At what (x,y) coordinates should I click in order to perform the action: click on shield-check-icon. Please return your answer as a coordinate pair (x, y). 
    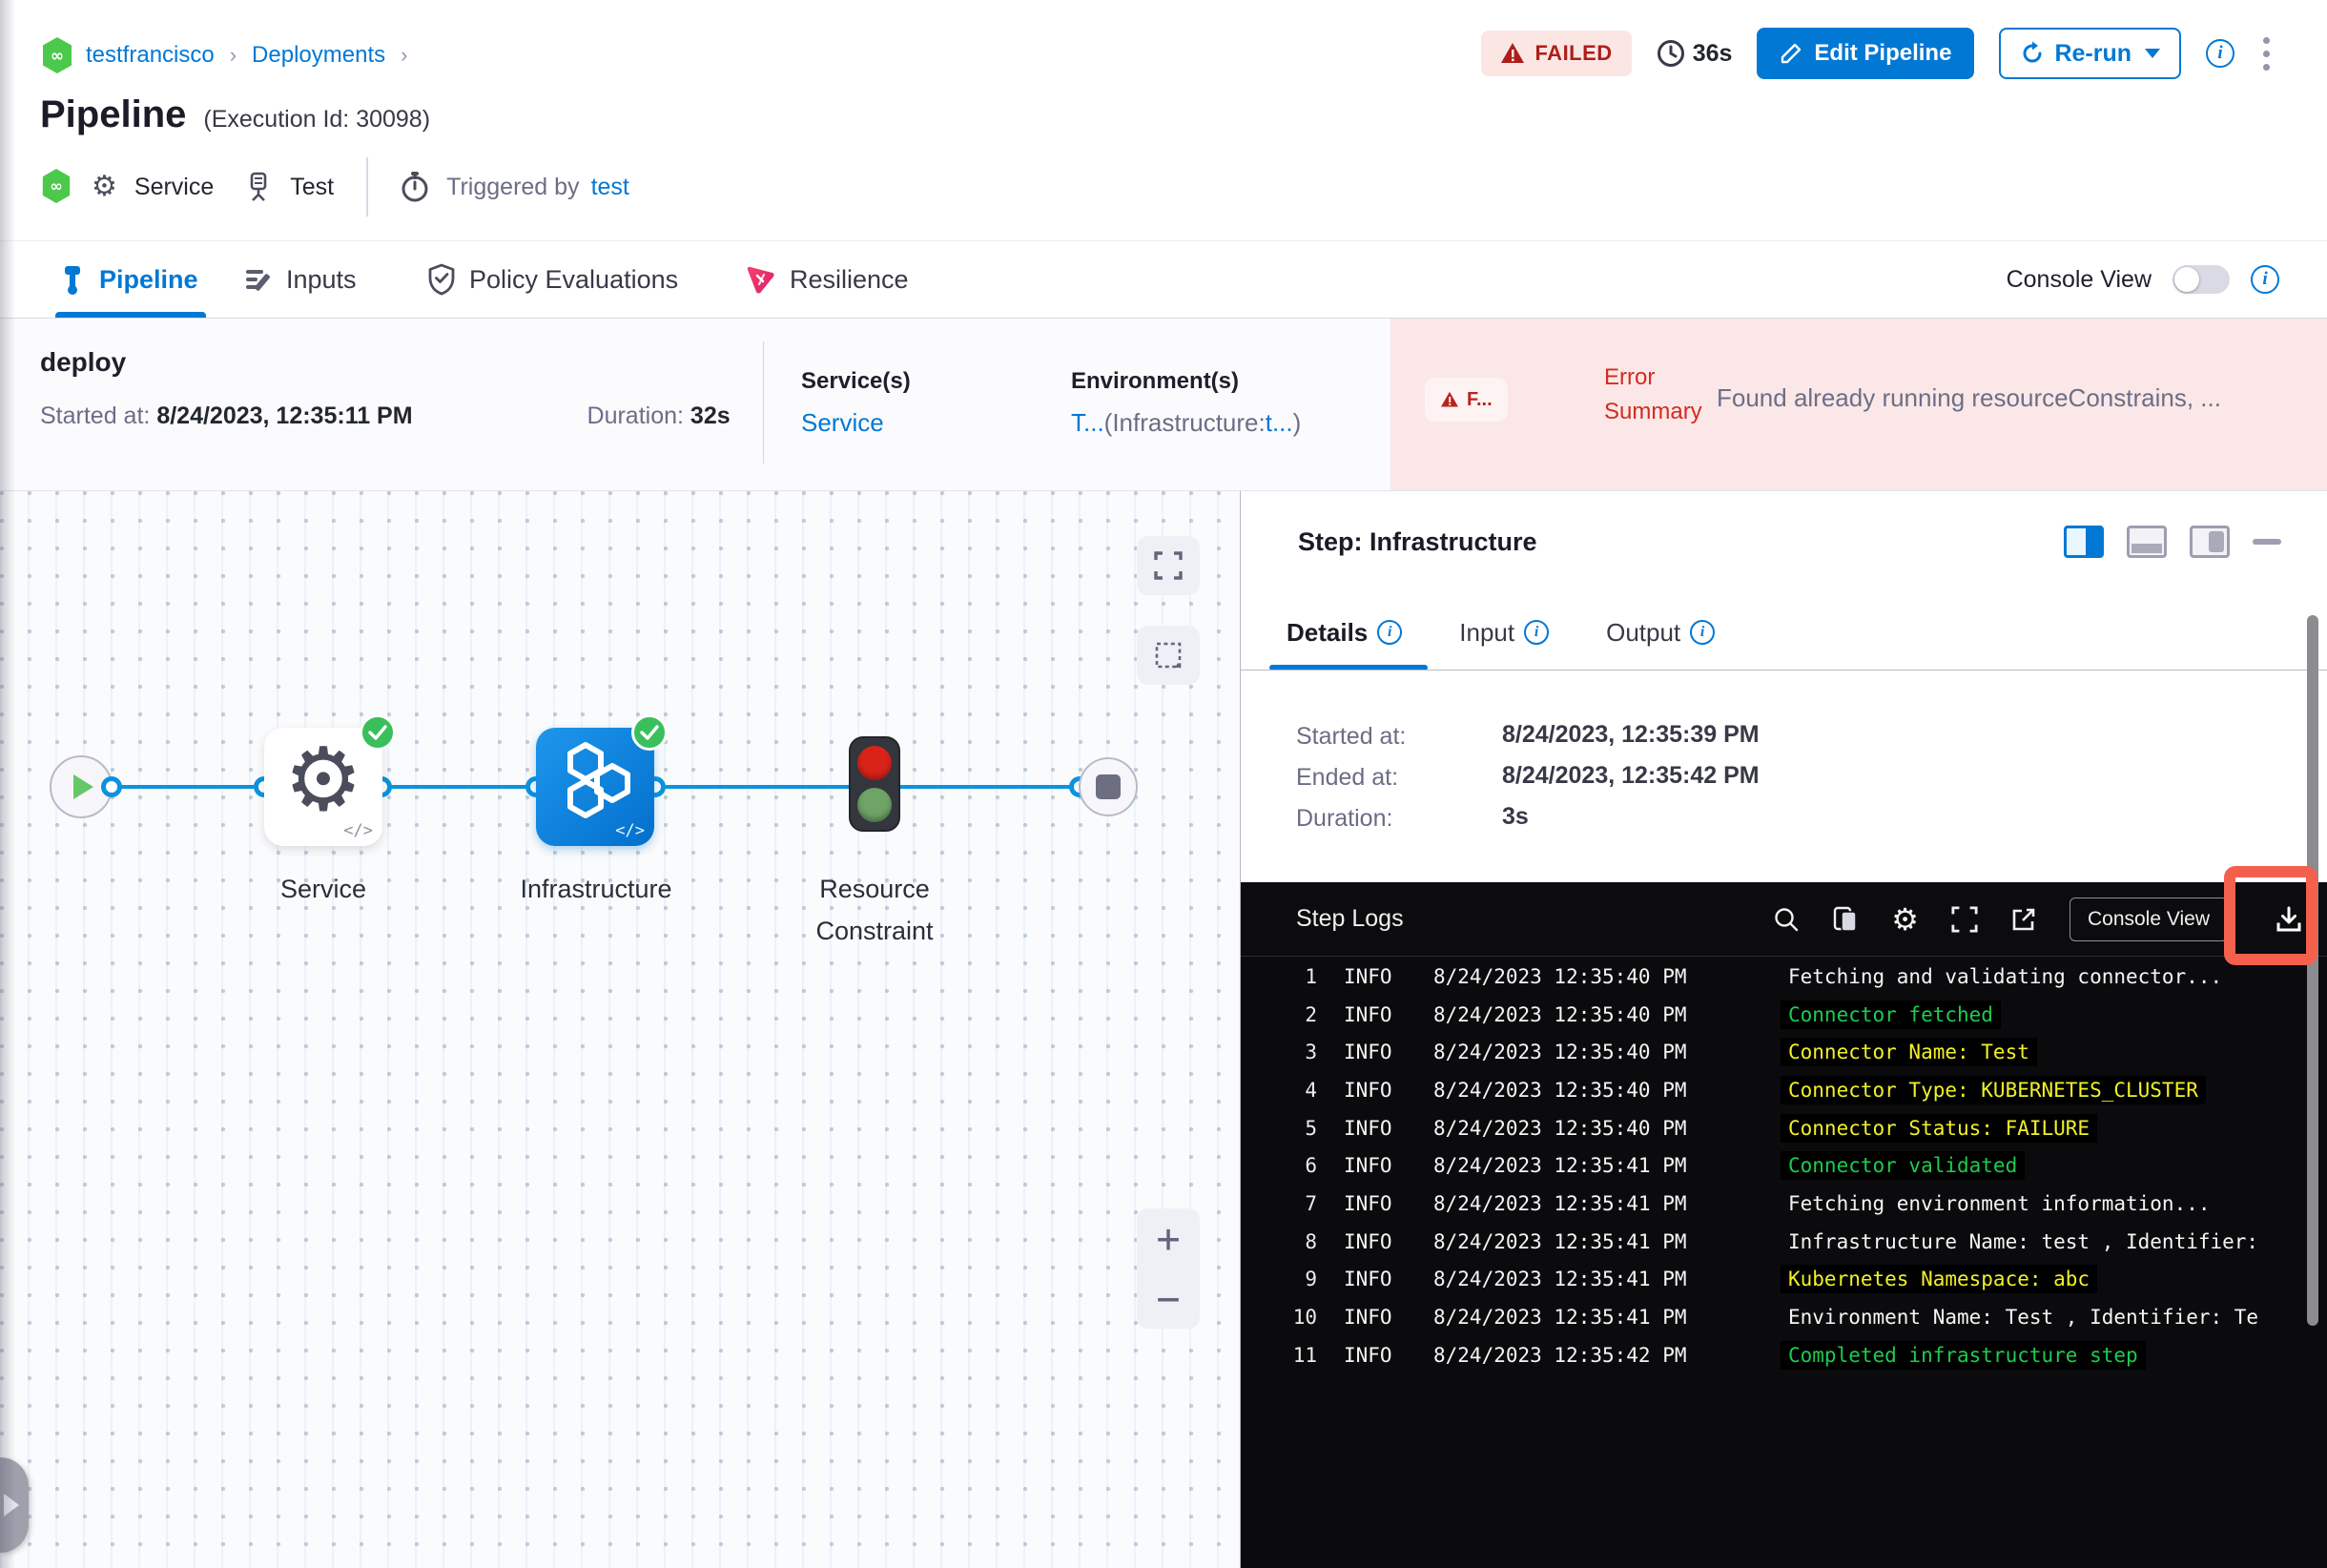
    Looking at the image, I should click on (441, 279).